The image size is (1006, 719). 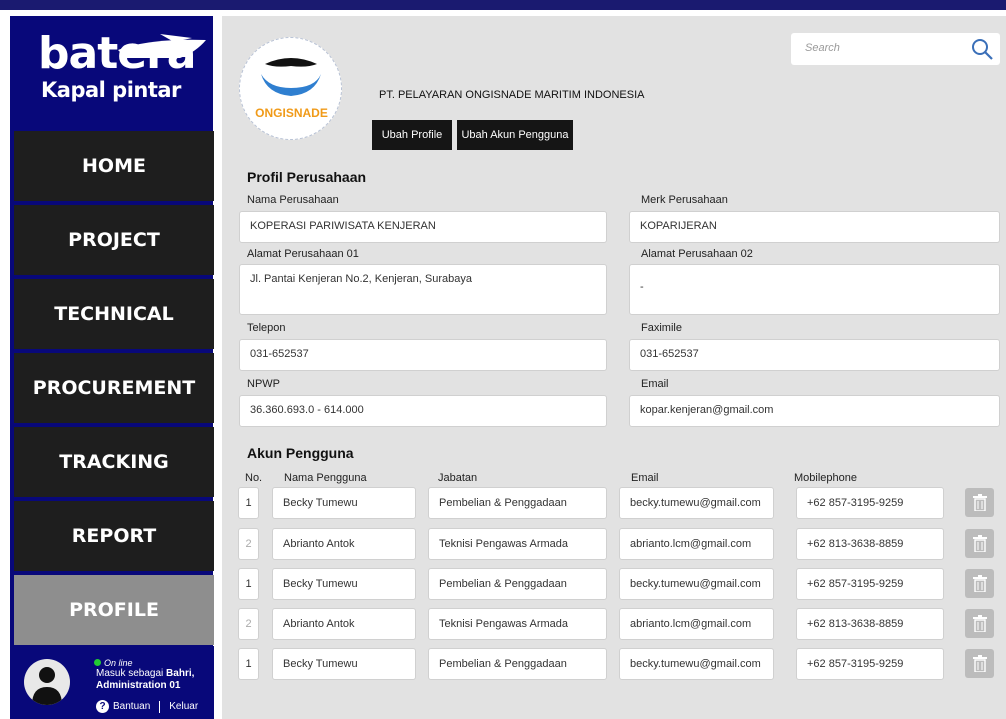 What do you see at coordinates (131, 706) in the screenshot?
I see `help-link: Bantuan` at bounding box center [131, 706].